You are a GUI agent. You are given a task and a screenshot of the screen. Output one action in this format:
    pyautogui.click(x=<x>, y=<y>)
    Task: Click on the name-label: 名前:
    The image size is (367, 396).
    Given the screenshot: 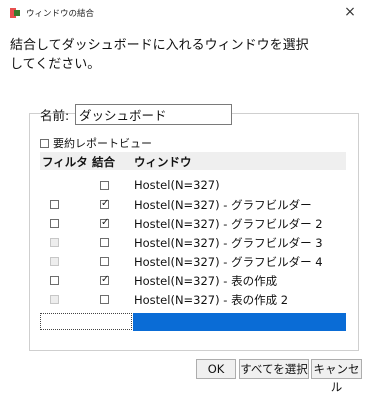 What is the action you would take?
    pyautogui.click(x=55, y=115)
    